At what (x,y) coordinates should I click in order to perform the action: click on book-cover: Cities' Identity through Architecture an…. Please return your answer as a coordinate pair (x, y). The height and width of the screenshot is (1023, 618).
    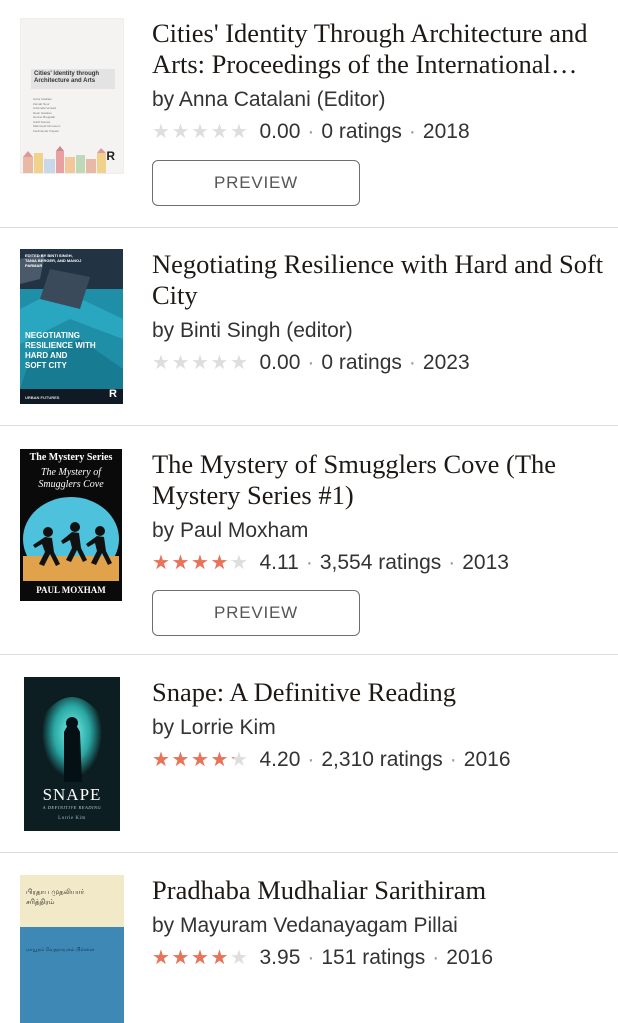
    Looking at the image, I should click on (72, 96).